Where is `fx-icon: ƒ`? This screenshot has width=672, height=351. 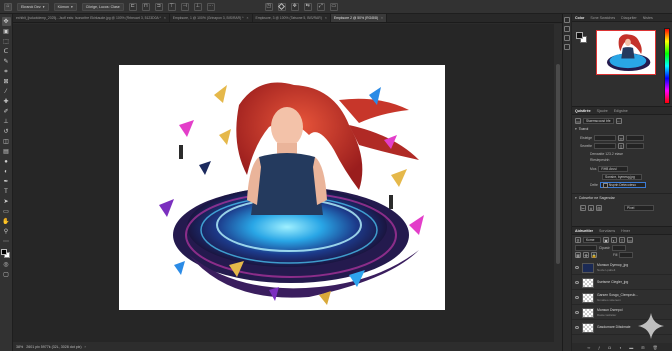
fx-icon: ƒ is located at coordinates (599, 347).